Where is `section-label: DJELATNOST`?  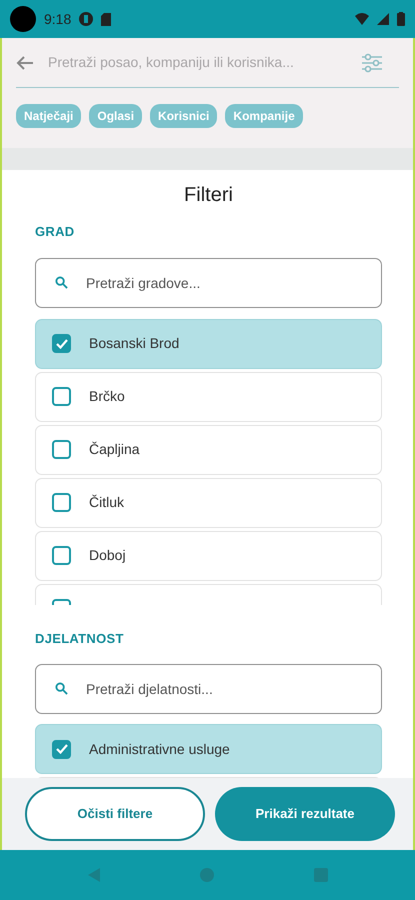 section-label: DJELATNOST is located at coordinates (80, 639).